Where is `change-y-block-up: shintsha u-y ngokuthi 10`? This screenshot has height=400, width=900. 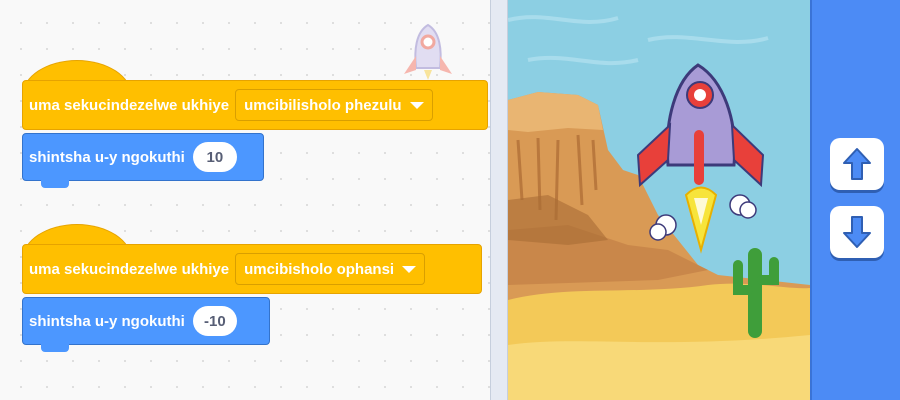
change-y-block-up: shintsha u-y ngokuthi 10 is located at coordinates (143, 160).